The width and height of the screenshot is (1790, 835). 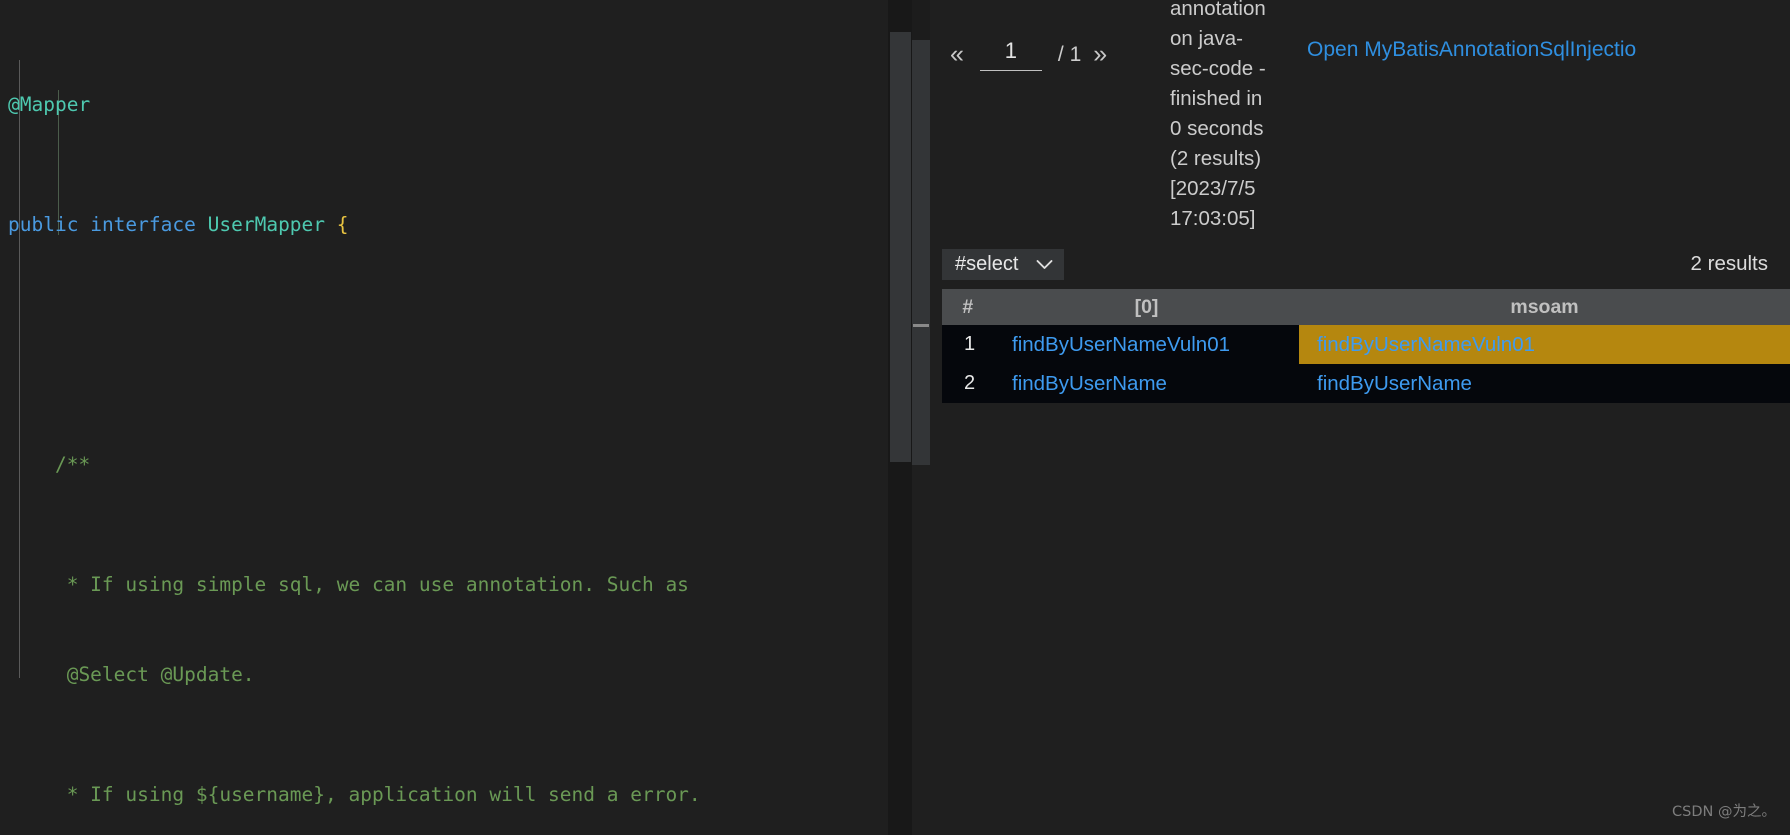 I want to click on comment-open: /**, so click(x=72, y=464).